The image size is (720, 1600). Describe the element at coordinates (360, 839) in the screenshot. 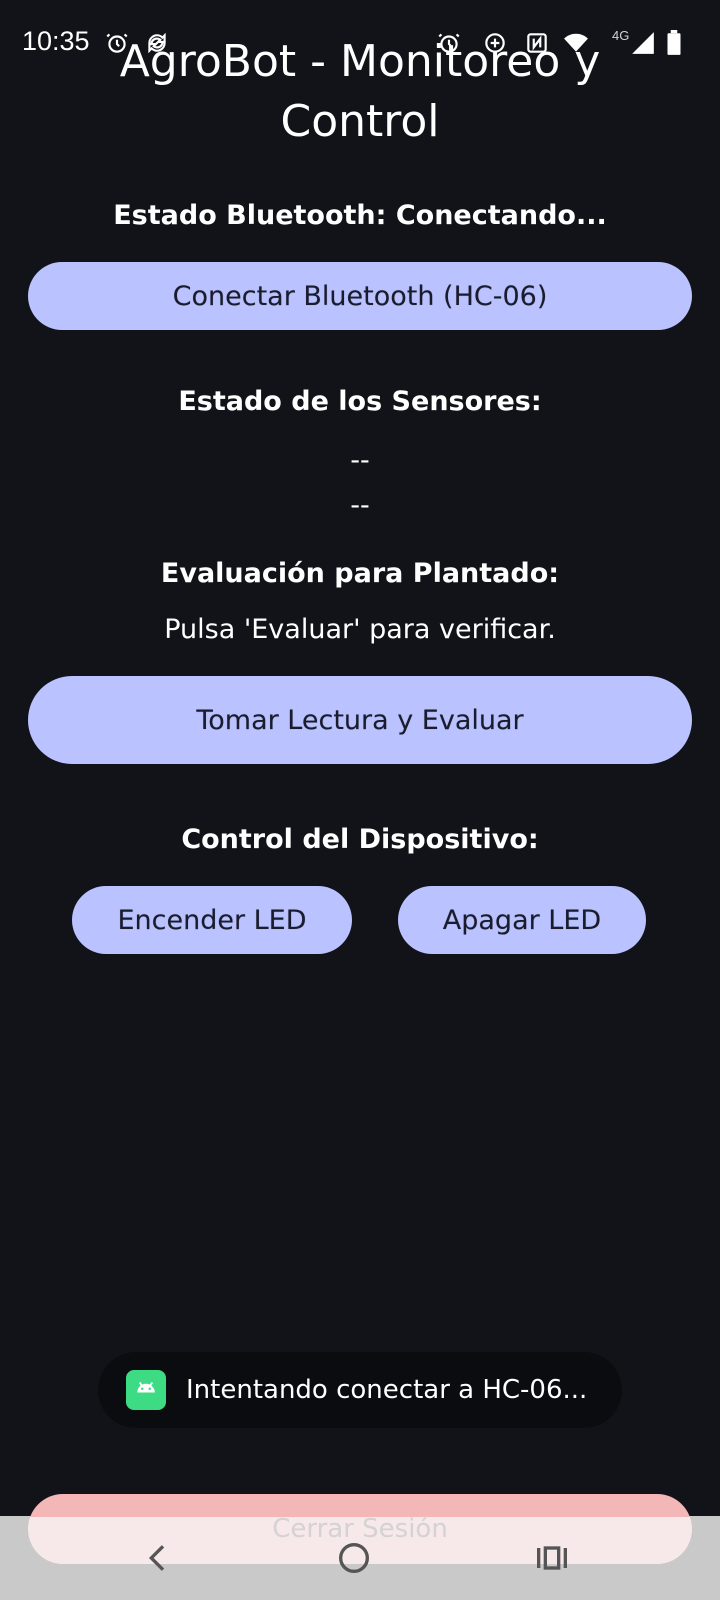

I see `device-control-heading: Control del Dispositivo:` at that location.